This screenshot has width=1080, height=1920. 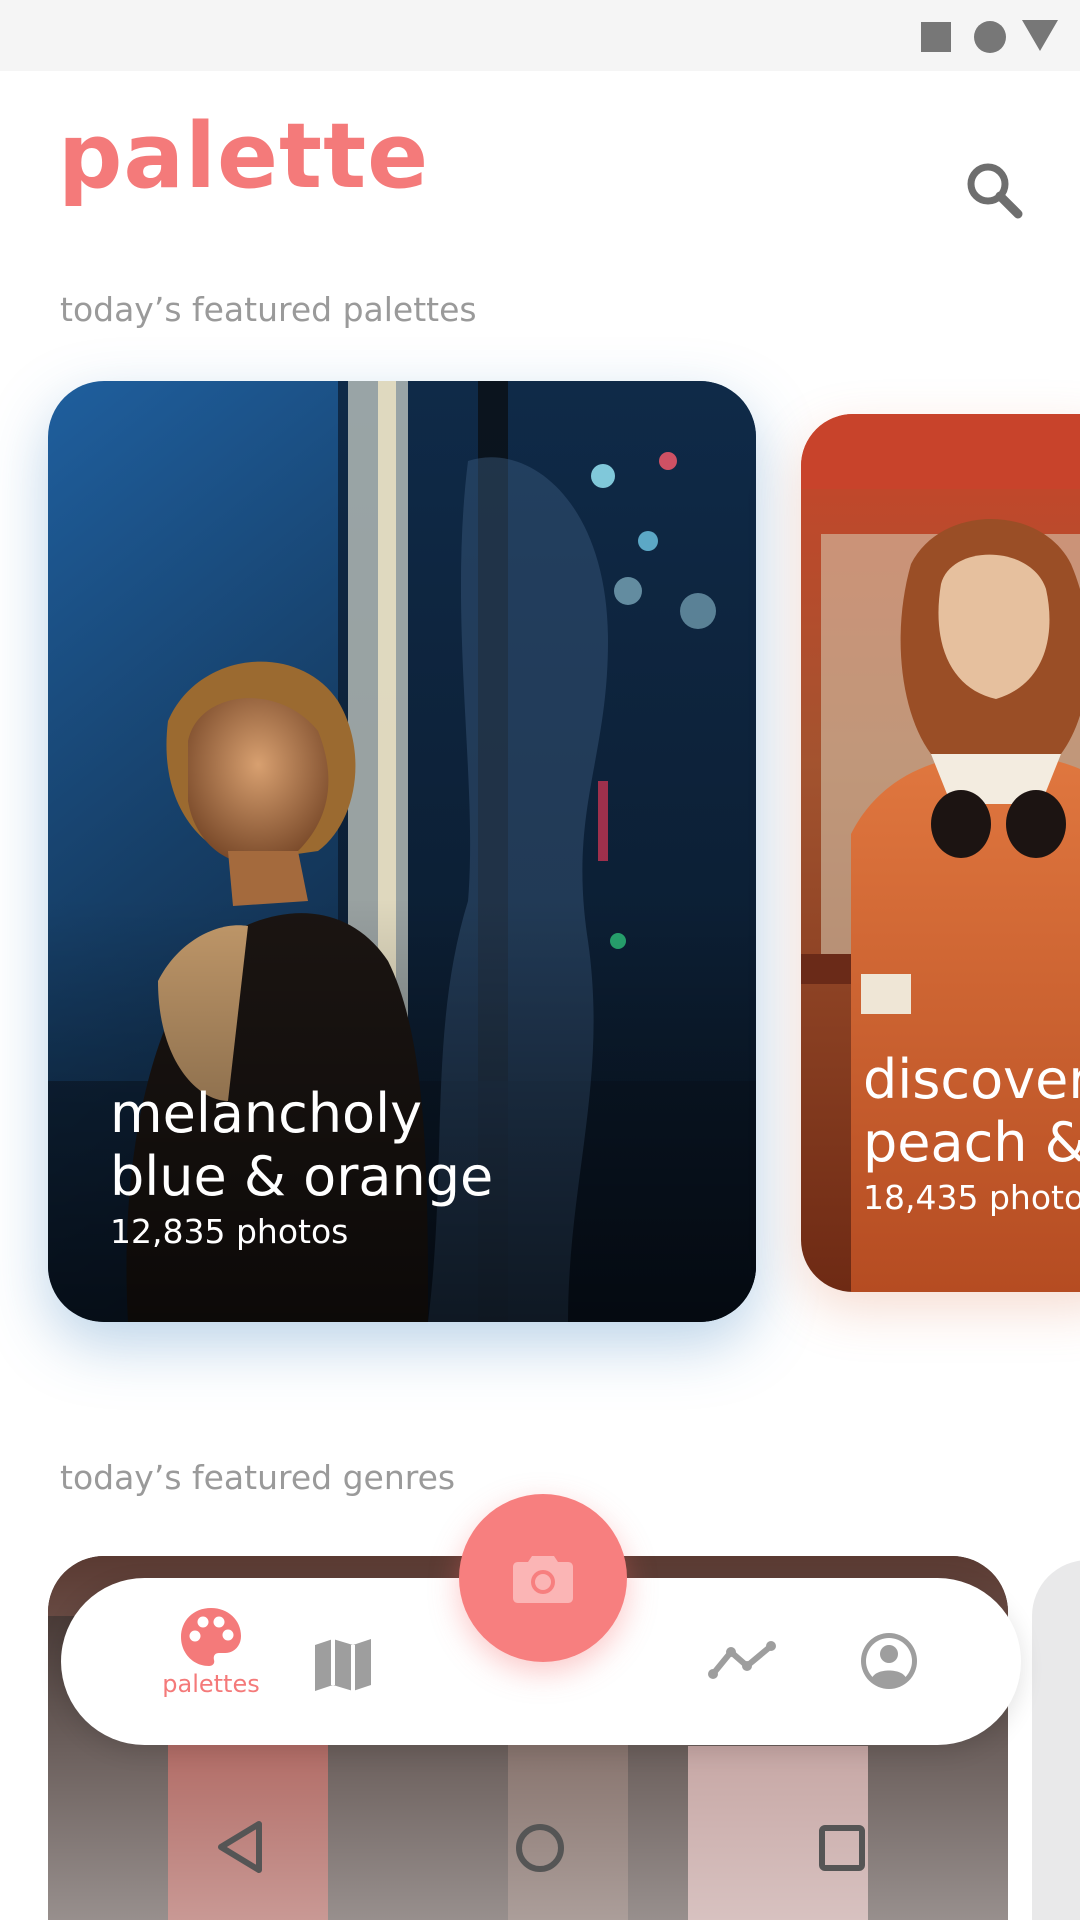 I want to click on palette-card-title: discover peach &, so click(x=971, y=1111).